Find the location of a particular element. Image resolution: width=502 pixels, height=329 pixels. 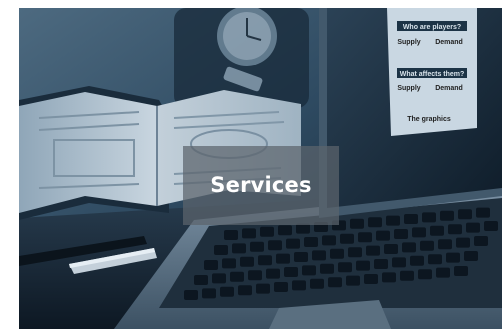

services-caption-box: Services is located at coordinates (261, 185).